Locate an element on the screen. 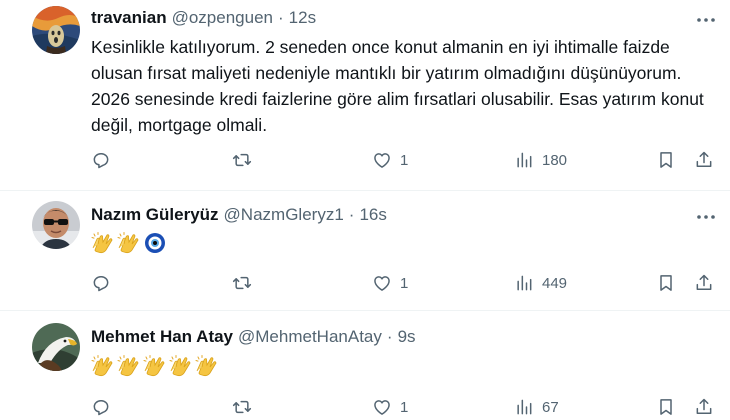 The image size is (730, 420). views-button: 180 is located at coordinates (540, 160).